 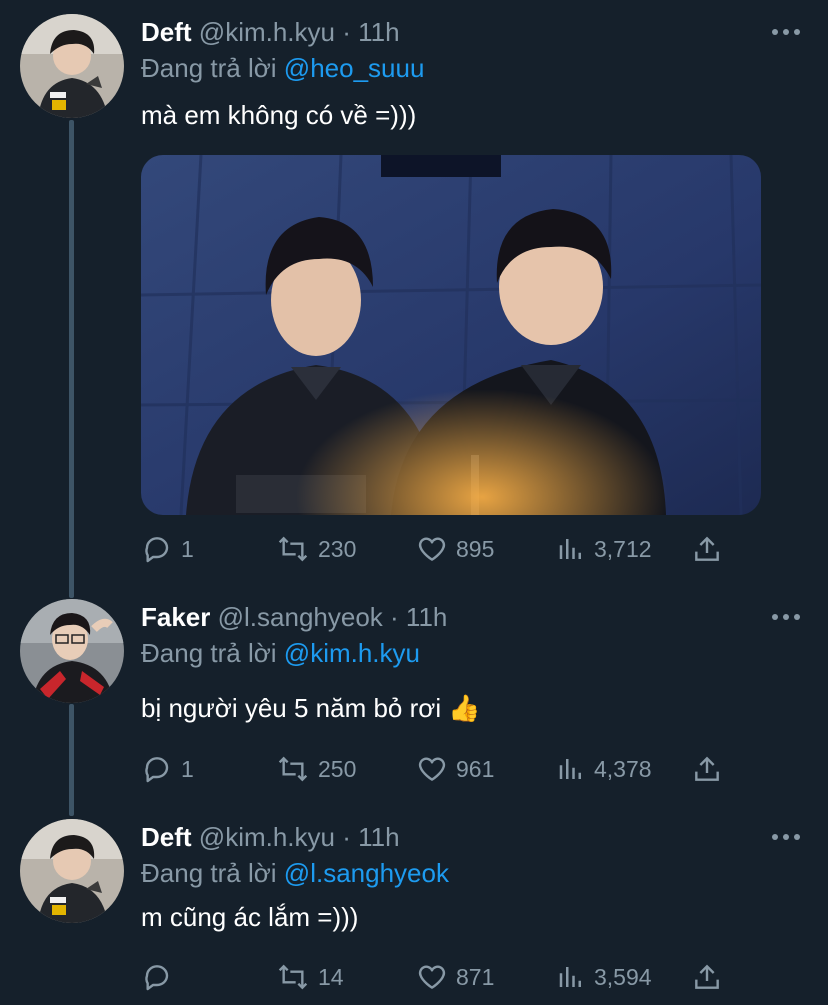 What do you see at coordinates (455, 977) in the screenshot?
I see `like-button: 871` at bounding box center [455, 977].